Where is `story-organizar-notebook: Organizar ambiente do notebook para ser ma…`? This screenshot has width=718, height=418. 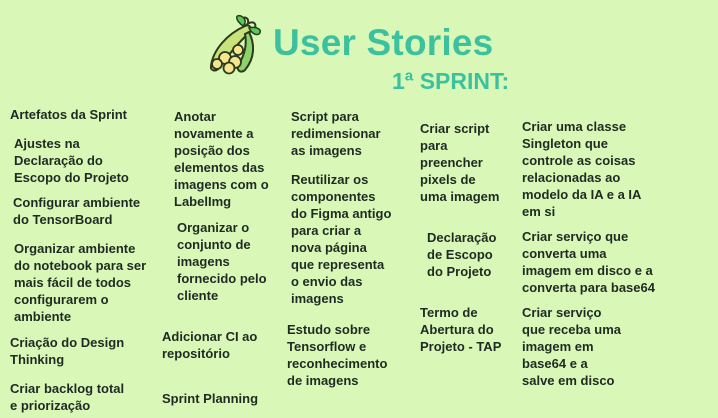 story-organizar-notebook: Organizar ambiente do notebook para ser ma… is located at coordinates (80, 282).